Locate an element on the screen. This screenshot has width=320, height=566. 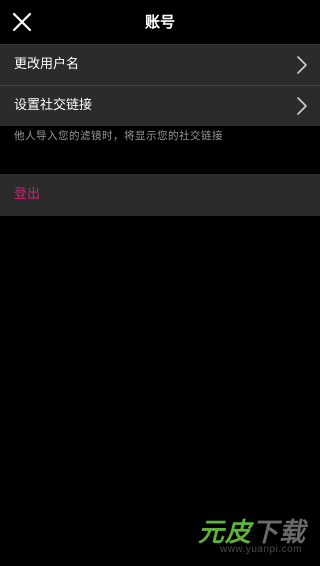
watermark: 元皮下载 www.yuanpi.com is located at coordinates (246, 535).